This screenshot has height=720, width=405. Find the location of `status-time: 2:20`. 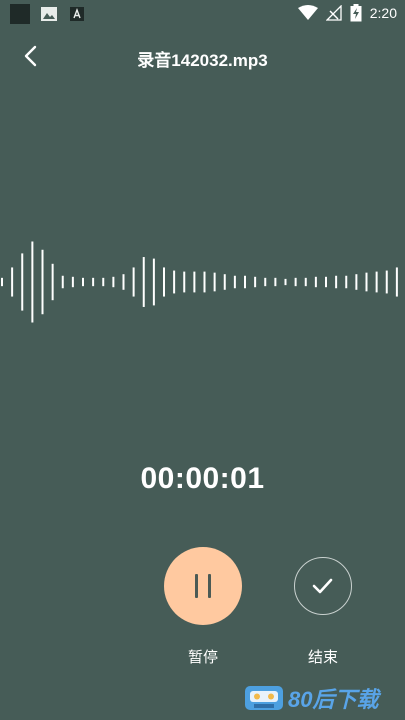

status-time: 2:20 is located at coordinates (383, 13).